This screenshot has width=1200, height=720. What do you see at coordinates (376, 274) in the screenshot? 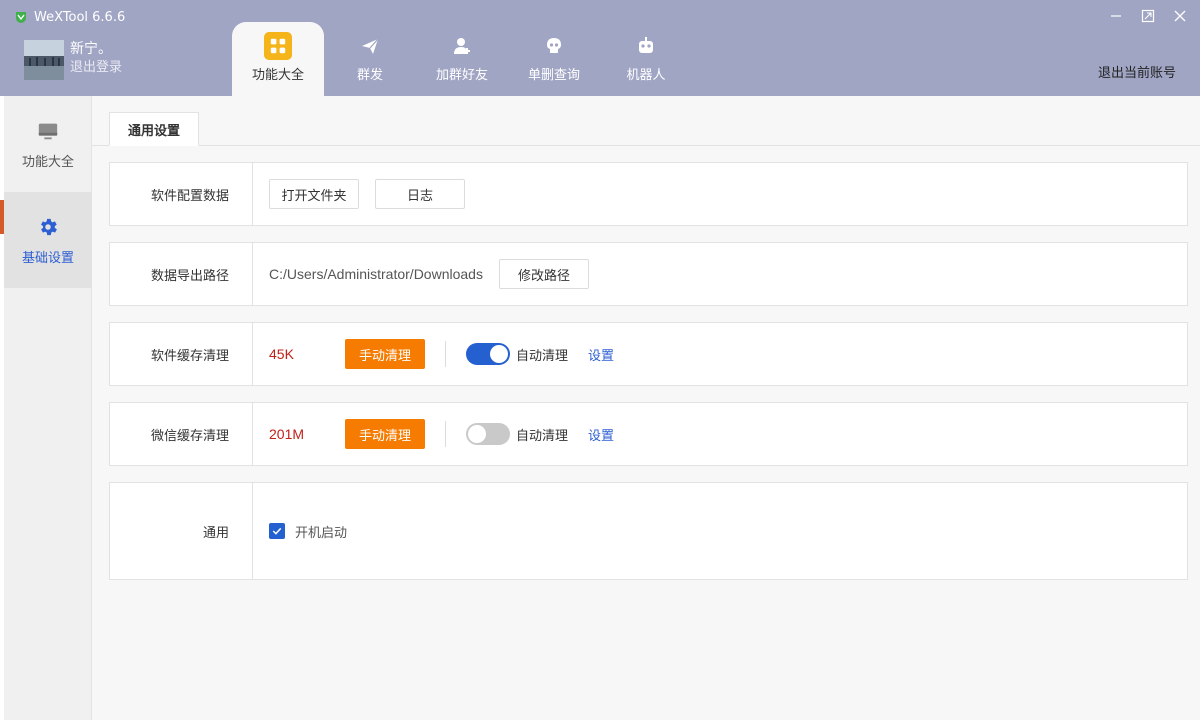
I see `export-path-value: C:/Users/Administrator/Downloads` at bounding box center [376, 274].